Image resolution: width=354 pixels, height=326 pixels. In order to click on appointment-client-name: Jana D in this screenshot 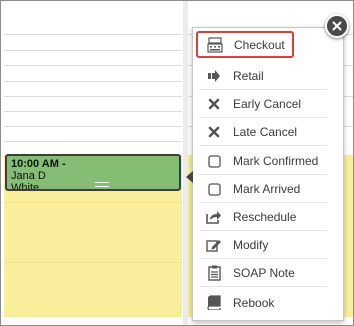, I will do `click(28, 176)`.